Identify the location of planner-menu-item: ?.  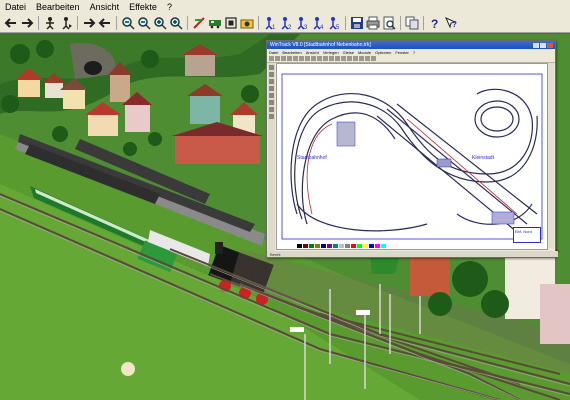
(414, 52).